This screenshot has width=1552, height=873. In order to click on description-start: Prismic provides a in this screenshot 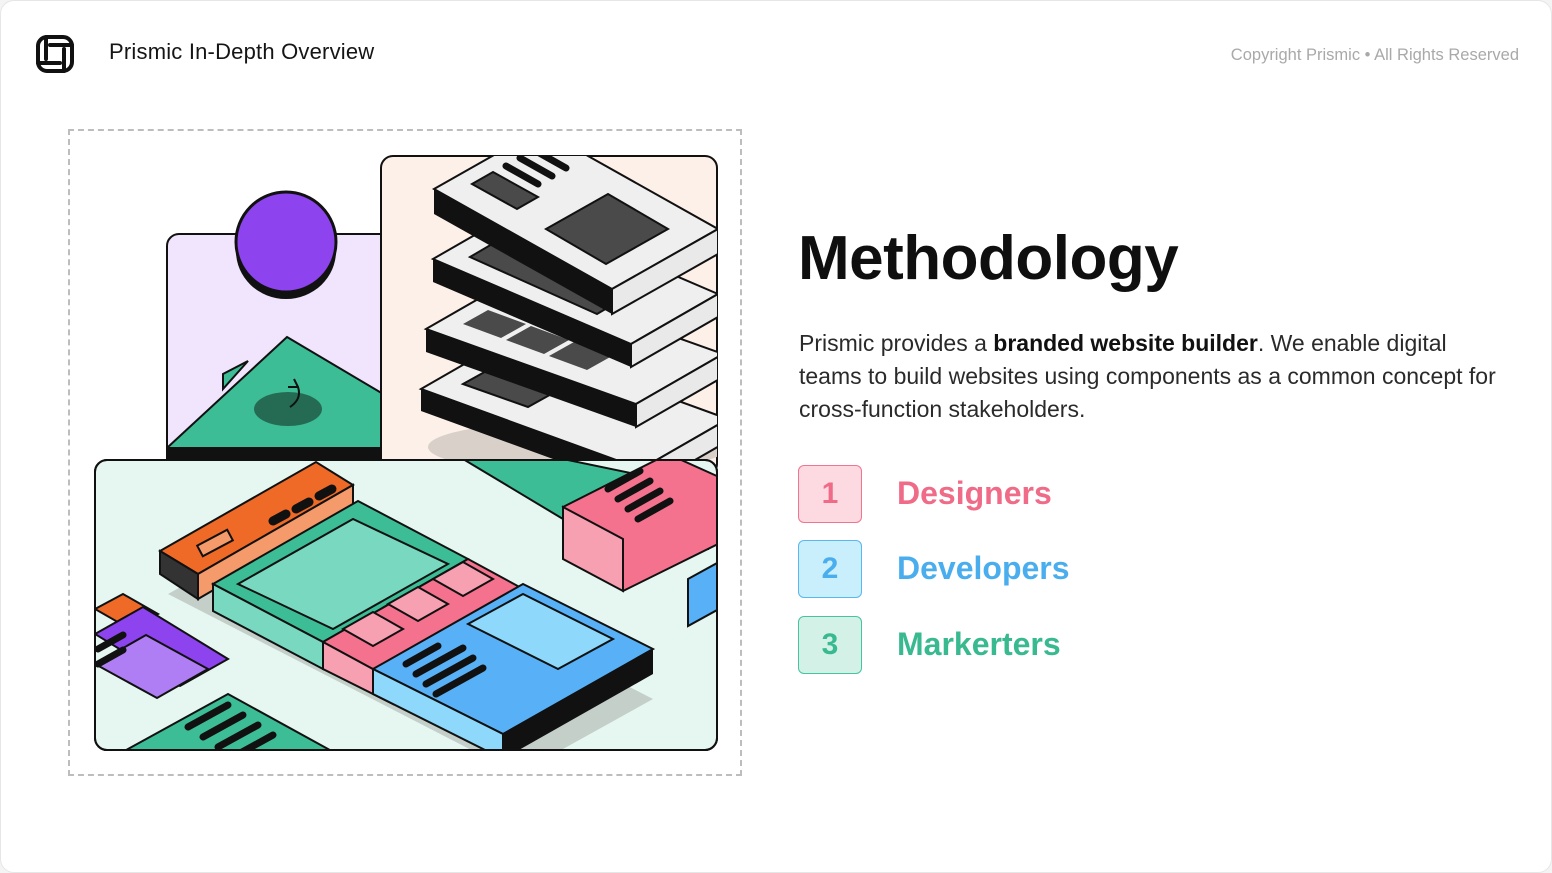, I will do `click(896, 343)`.